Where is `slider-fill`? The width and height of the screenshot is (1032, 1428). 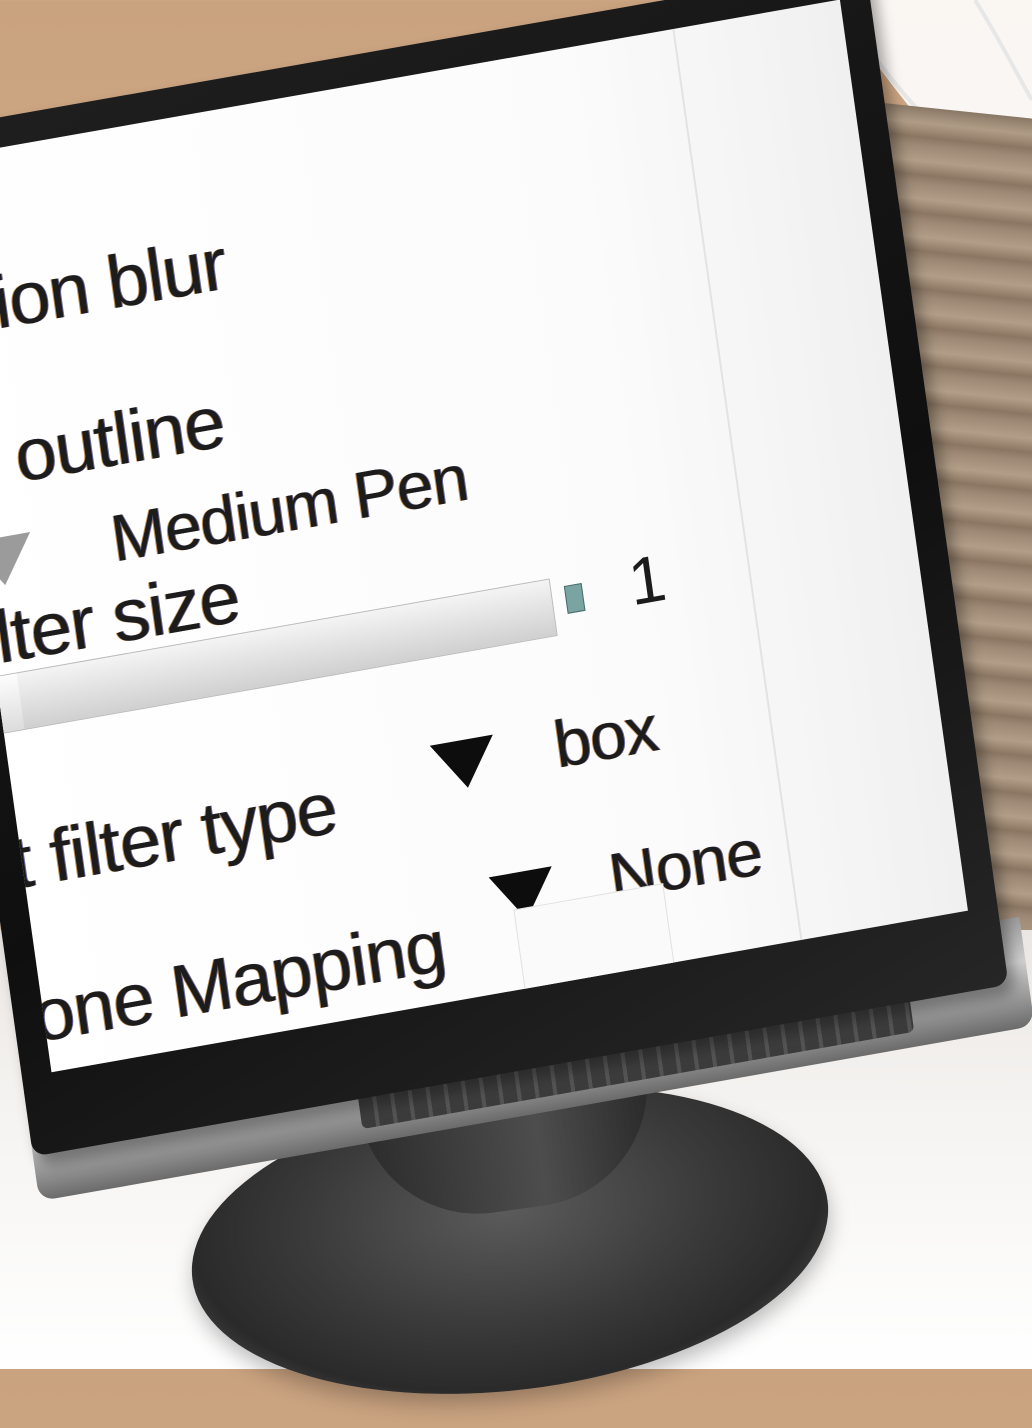
slider-fill is located at coordinates (12, 706).